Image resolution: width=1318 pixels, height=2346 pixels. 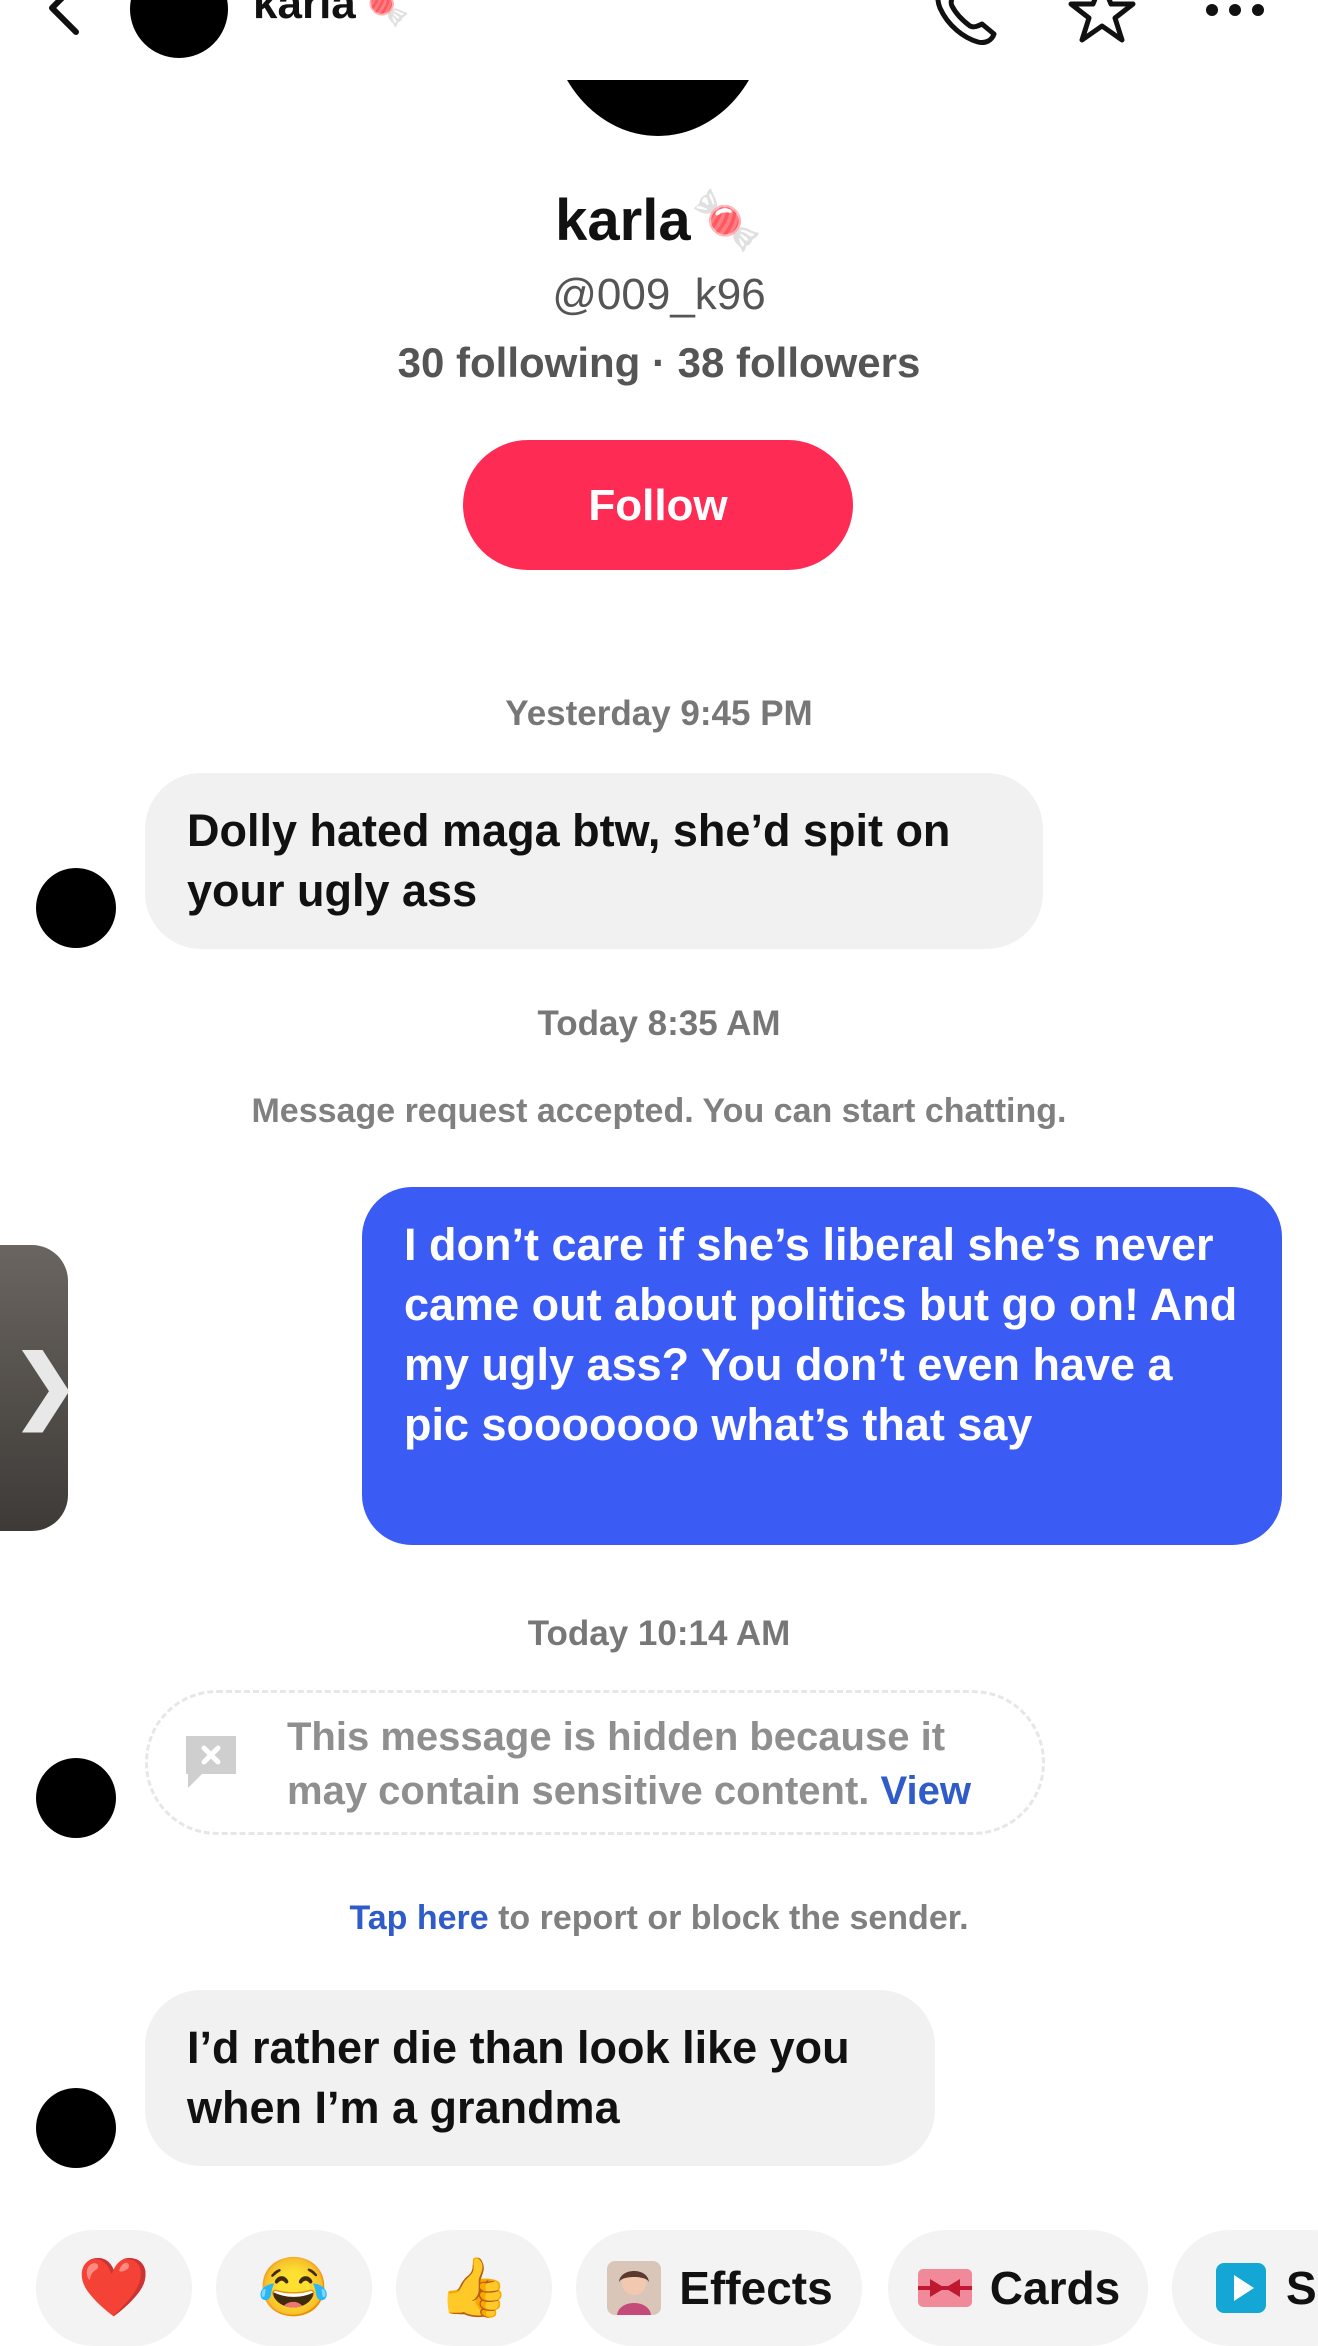 I want to click on heart-icon: ❤️, so click(x=114, y=2287).